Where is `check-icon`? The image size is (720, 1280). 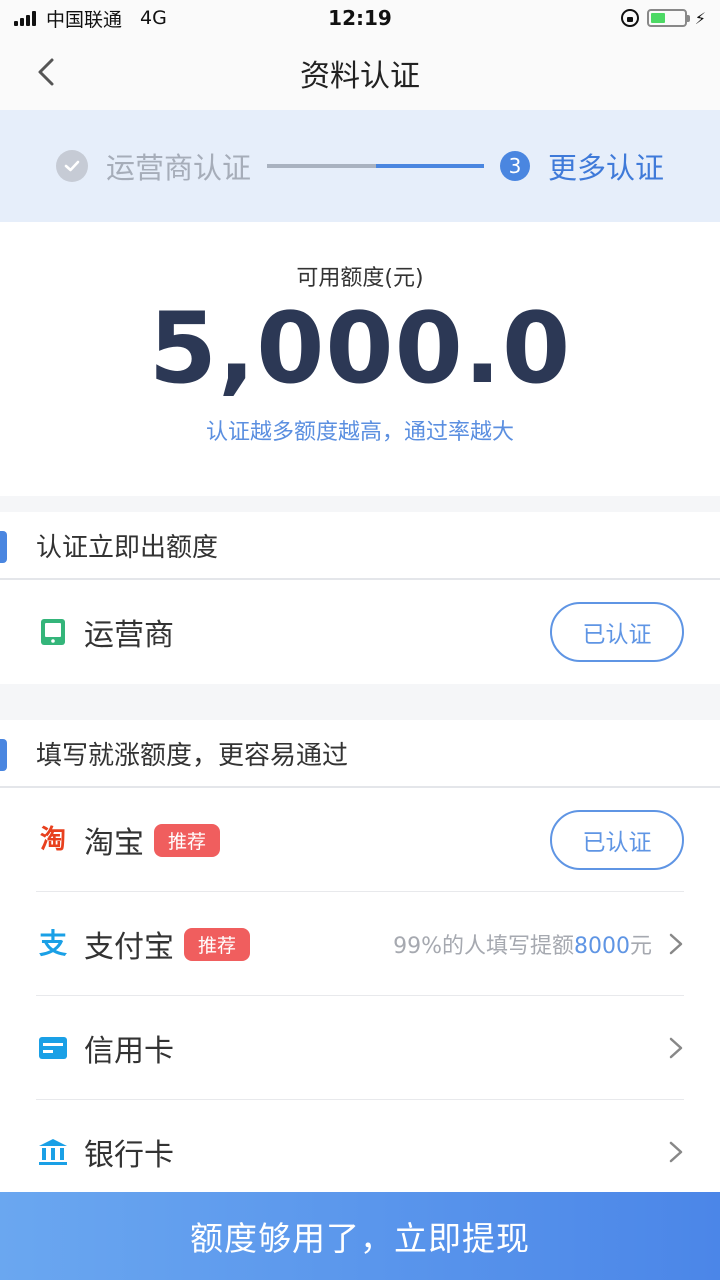 check-icon is located at coordinates (72, 166).